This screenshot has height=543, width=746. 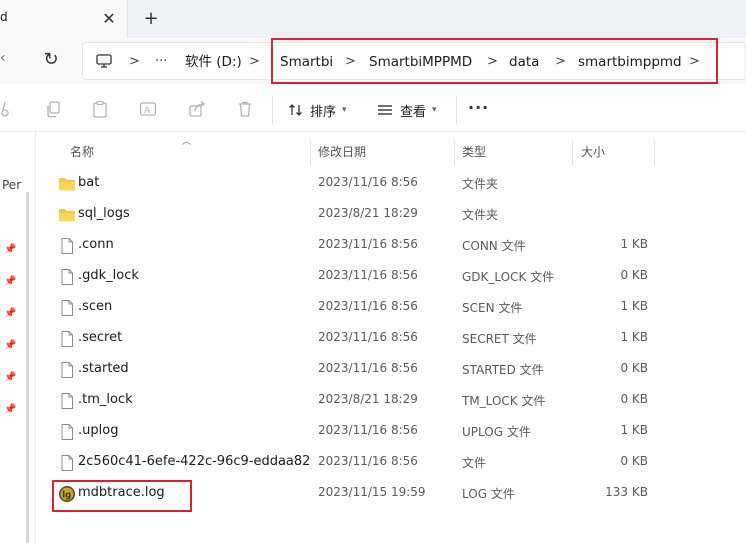 What do you see at coordinates (634, 368) in the screenshot?
I see `file-size: 0 KB` at bounding box center [634, 368].